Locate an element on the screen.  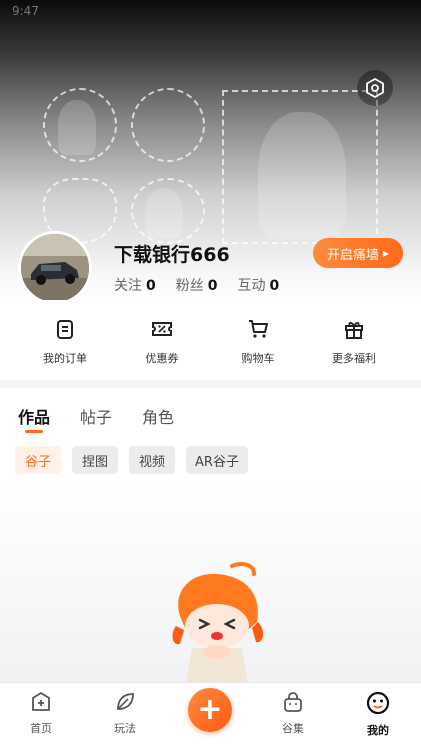
quick-action-label: 购物车 is located at coordinates (258, 358).